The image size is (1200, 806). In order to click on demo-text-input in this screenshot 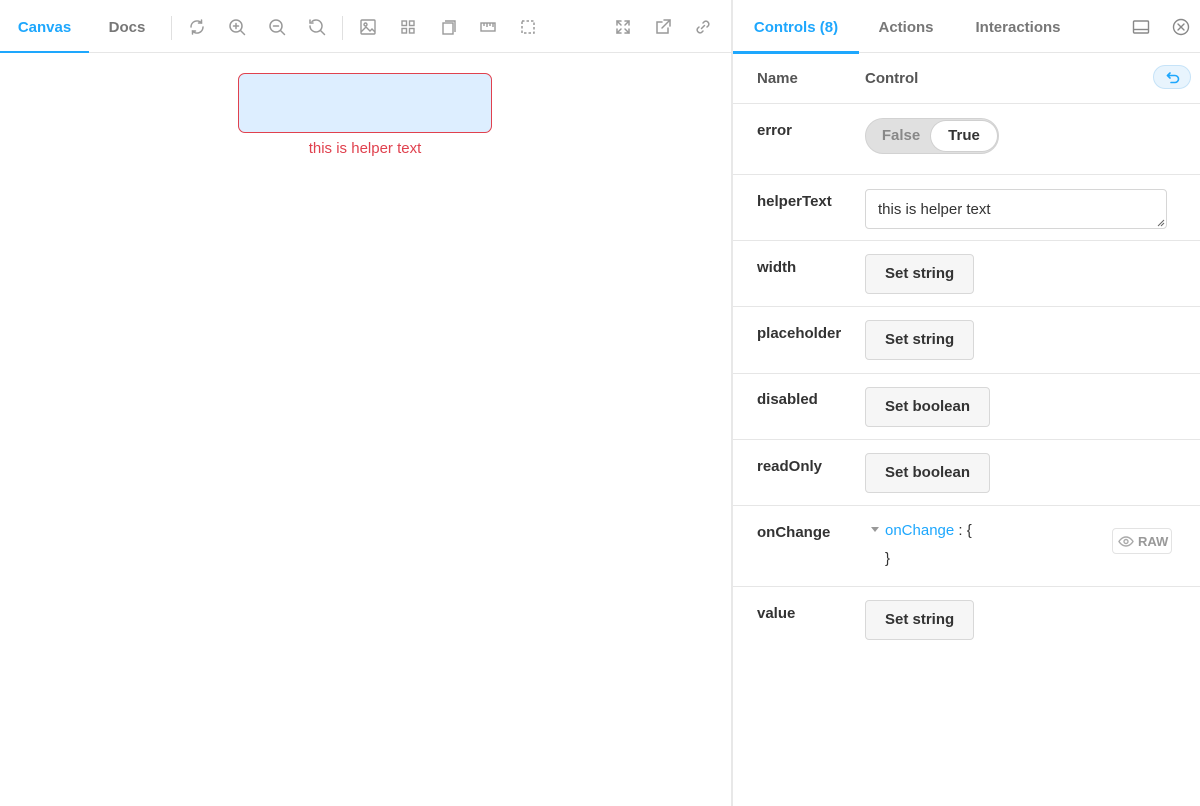, I will do `click(365, 103)`.